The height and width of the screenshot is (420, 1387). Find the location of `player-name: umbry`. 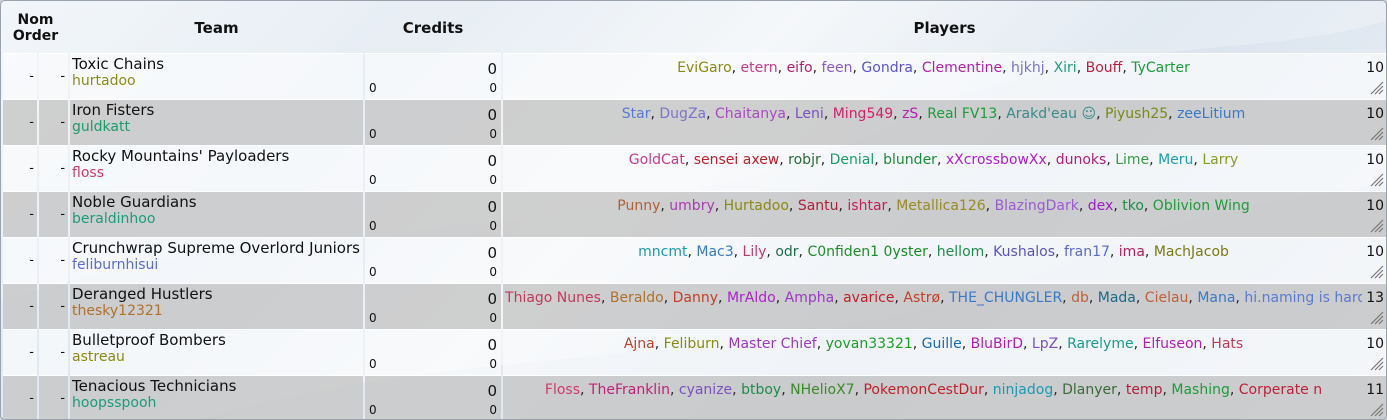

player-name: umbry is located at coordinates (691, 206).